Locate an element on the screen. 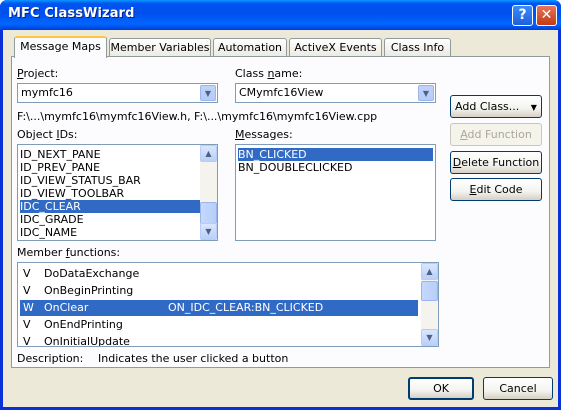  list-item-selected: IDC_CLEAR is located at coordinates (110, 206).